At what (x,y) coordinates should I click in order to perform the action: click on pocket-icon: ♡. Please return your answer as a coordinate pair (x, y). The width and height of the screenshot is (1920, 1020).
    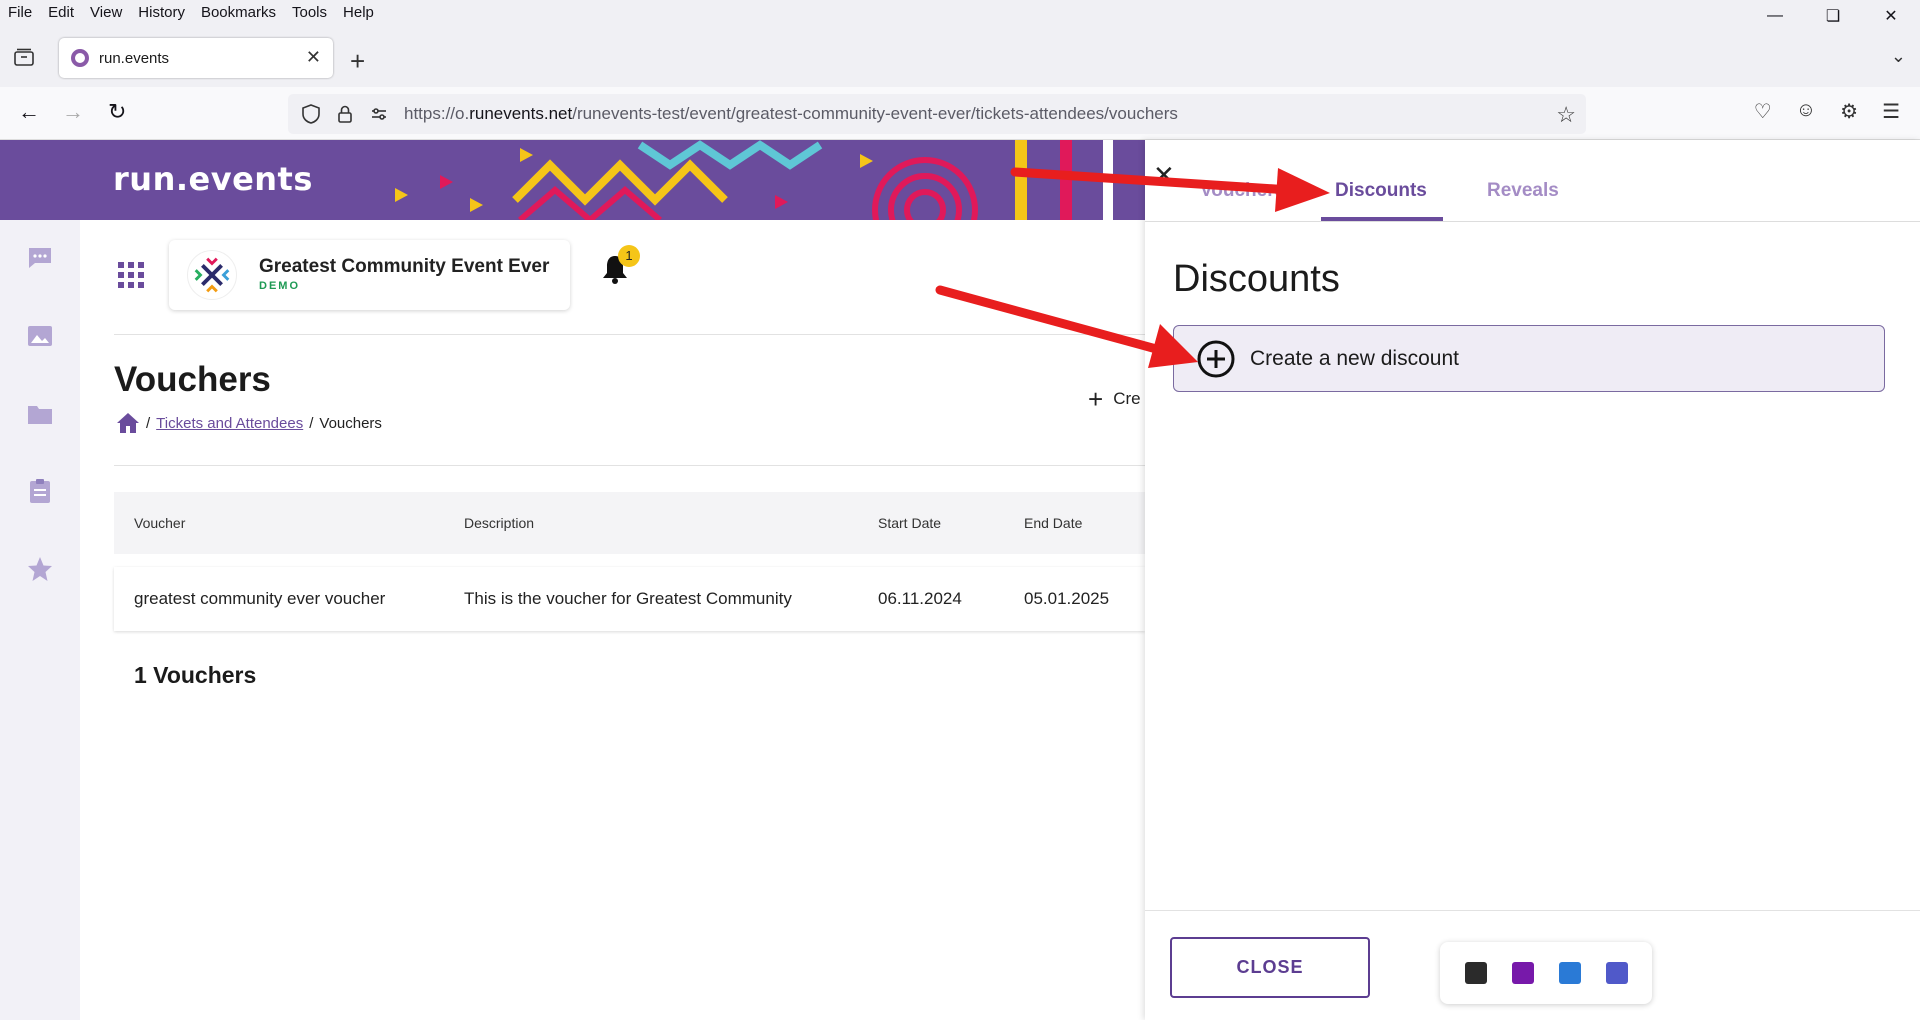
    Looking at the image, I should click on (1763, 111).